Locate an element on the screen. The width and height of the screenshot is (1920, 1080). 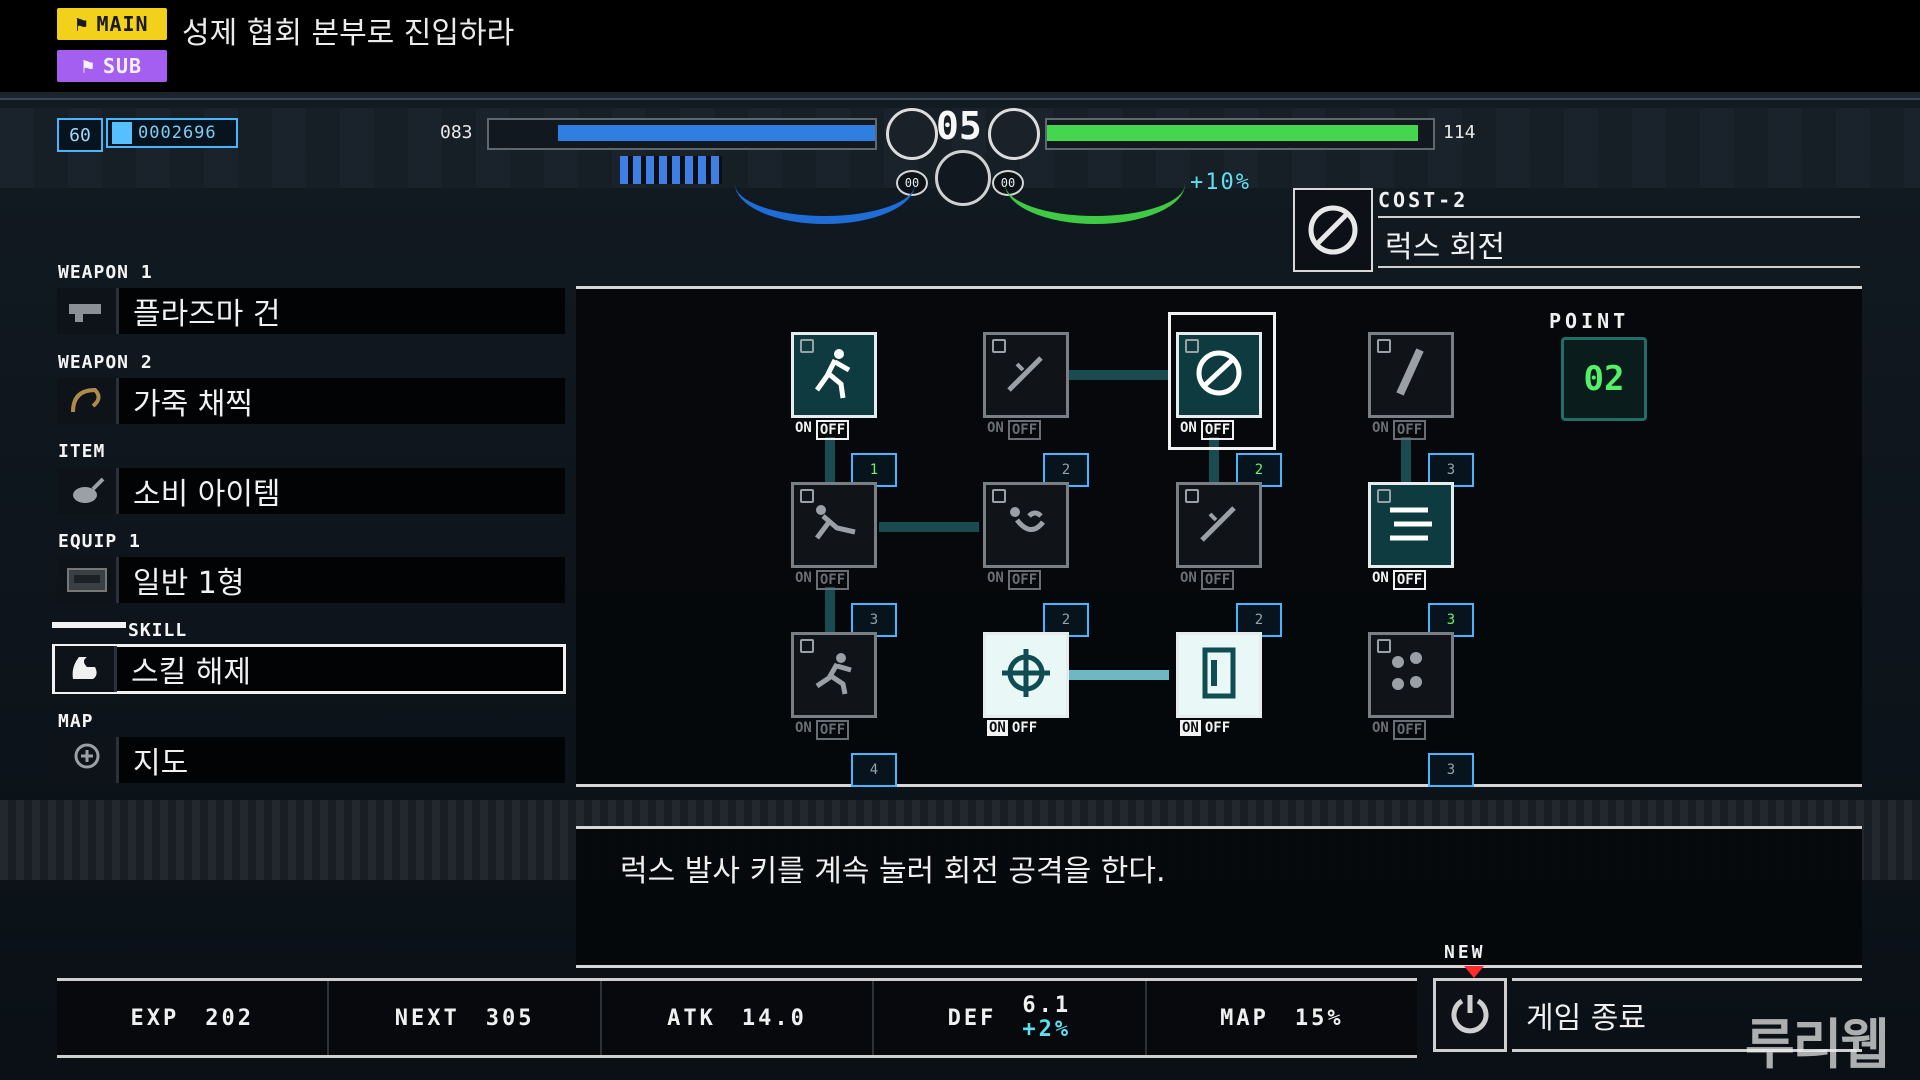
exp-stat: EXP 202 is located at coordinates (193, 1018).